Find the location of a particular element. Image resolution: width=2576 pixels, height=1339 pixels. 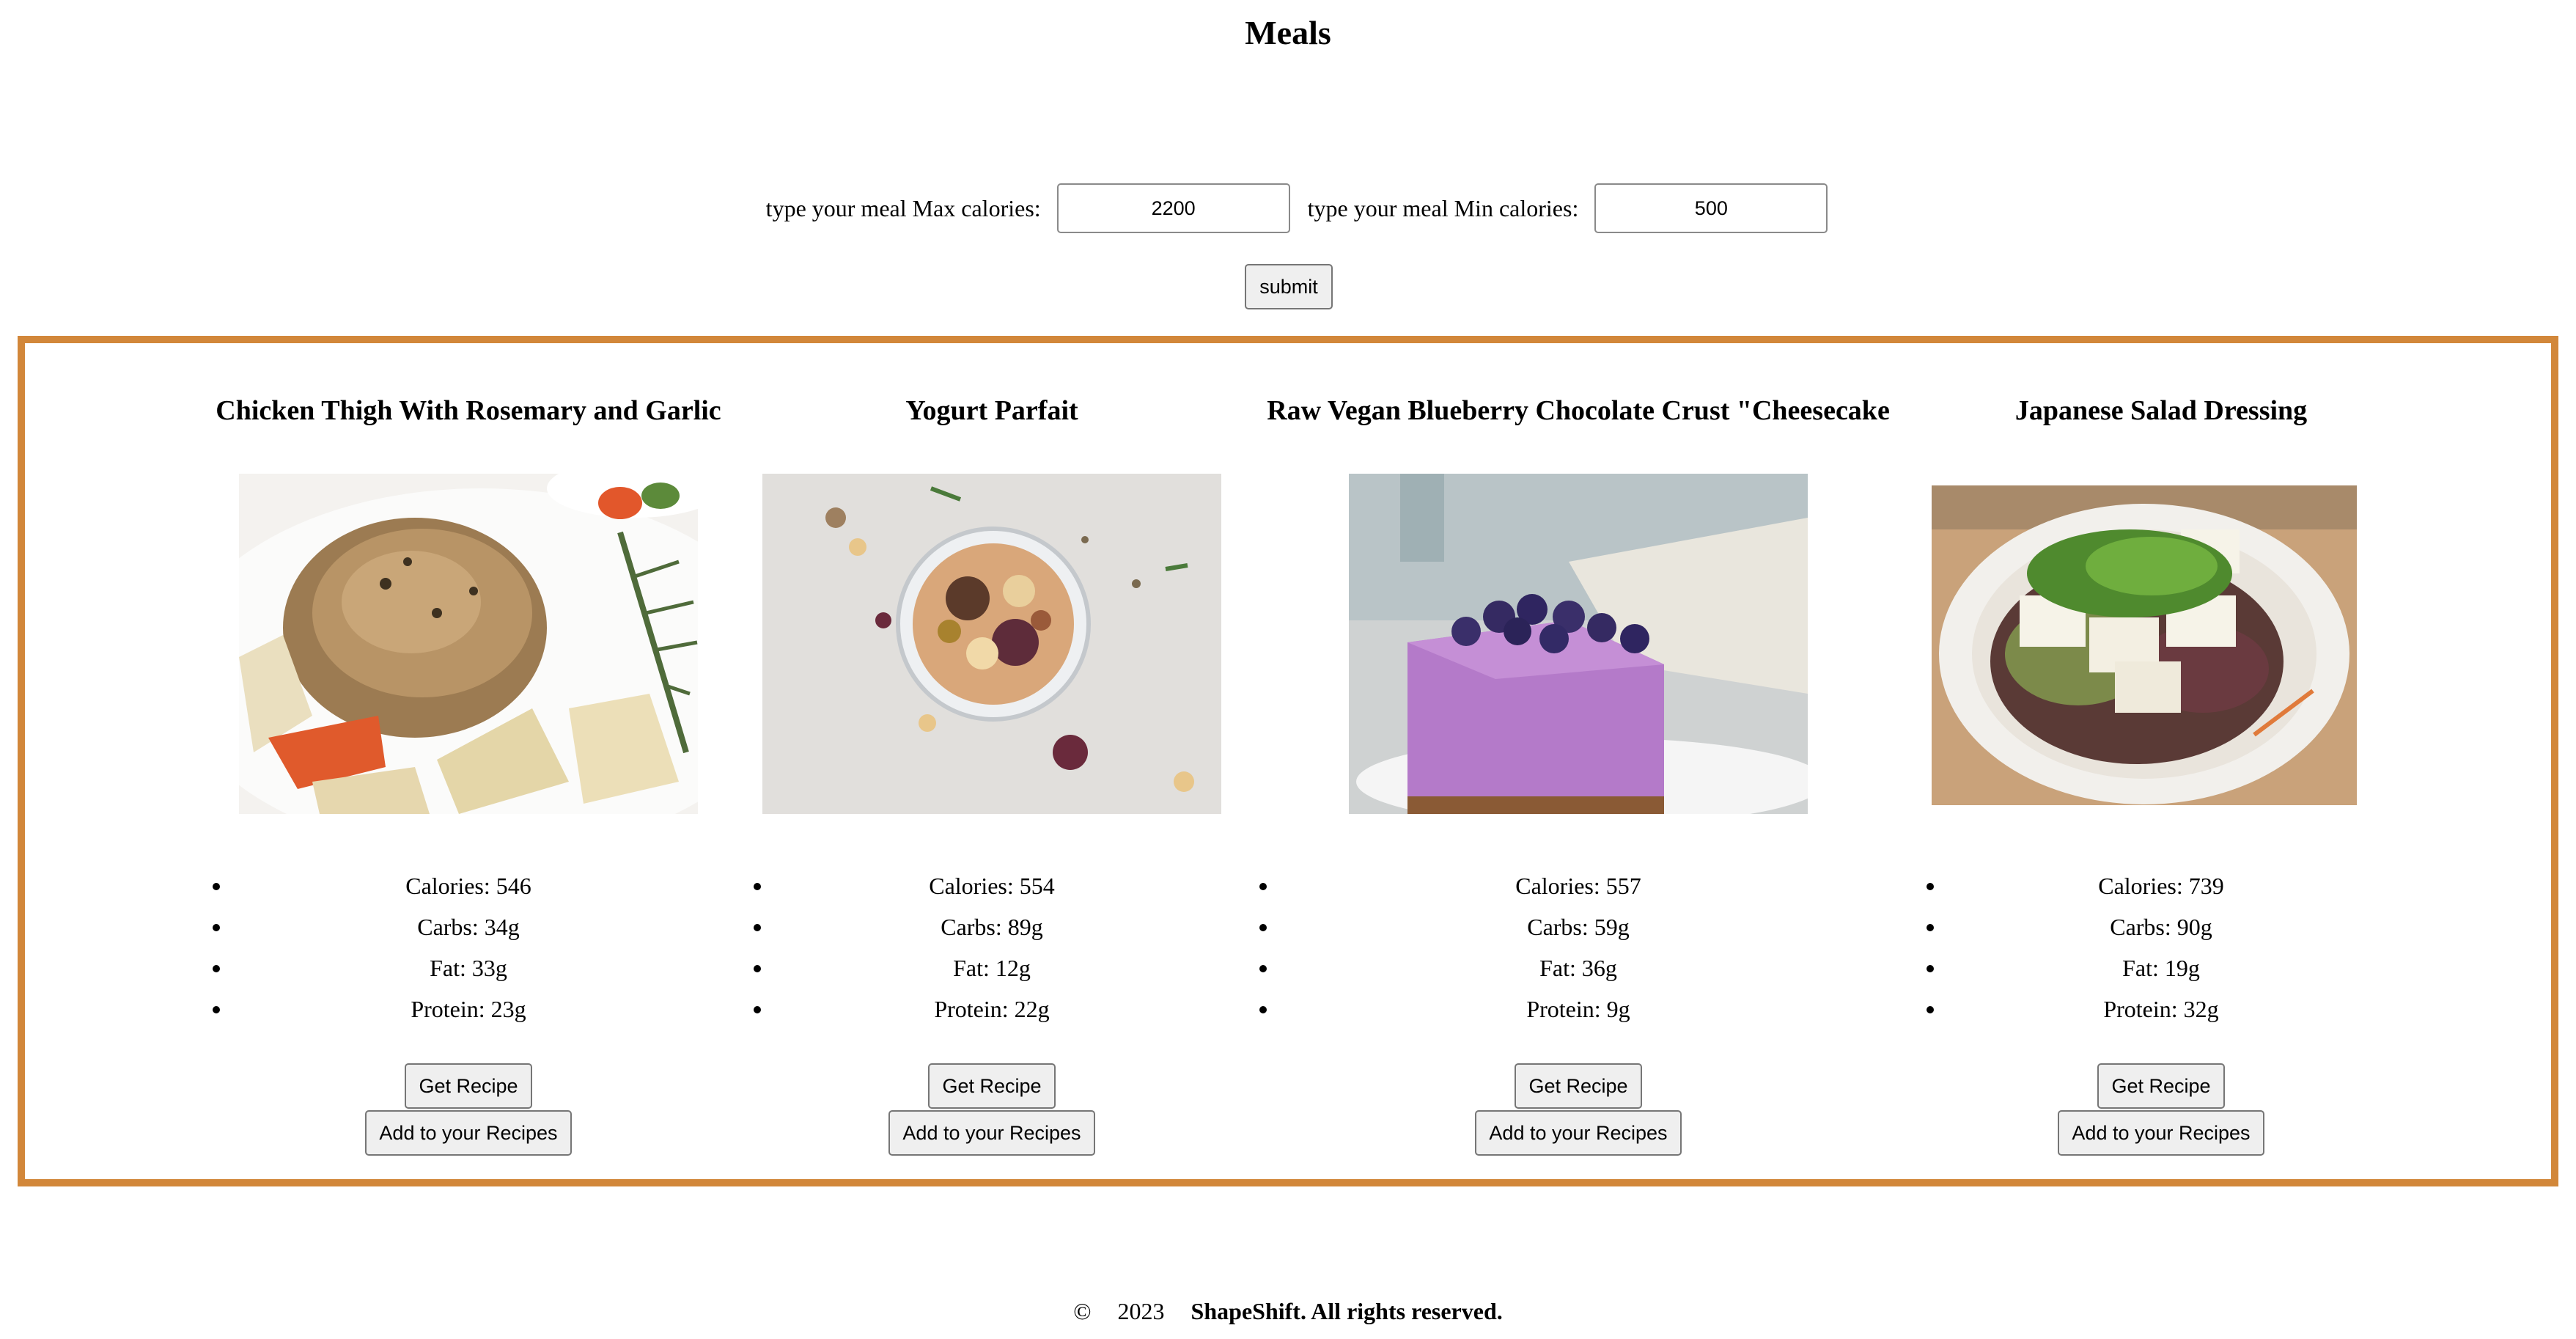

protein-item: Protein: 32g is located at coordinates (2161, 1009).